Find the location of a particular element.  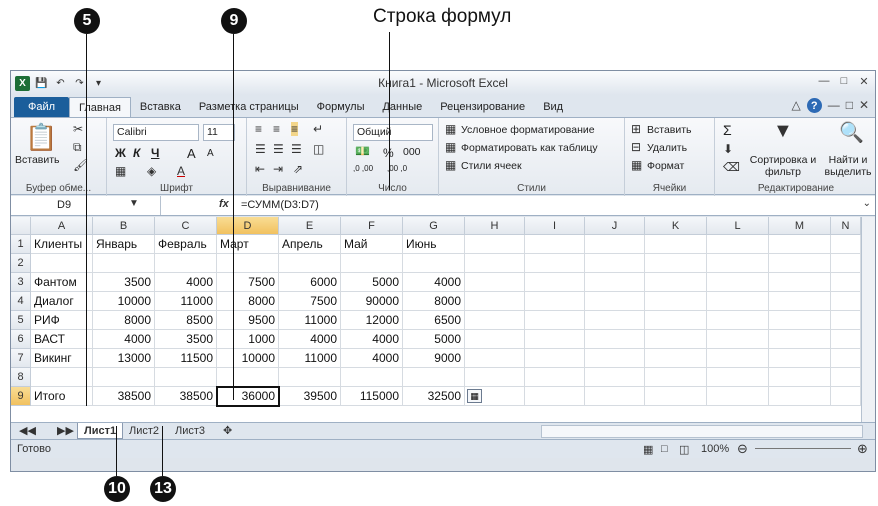

column-header: E is located at coordinates (310, 226).